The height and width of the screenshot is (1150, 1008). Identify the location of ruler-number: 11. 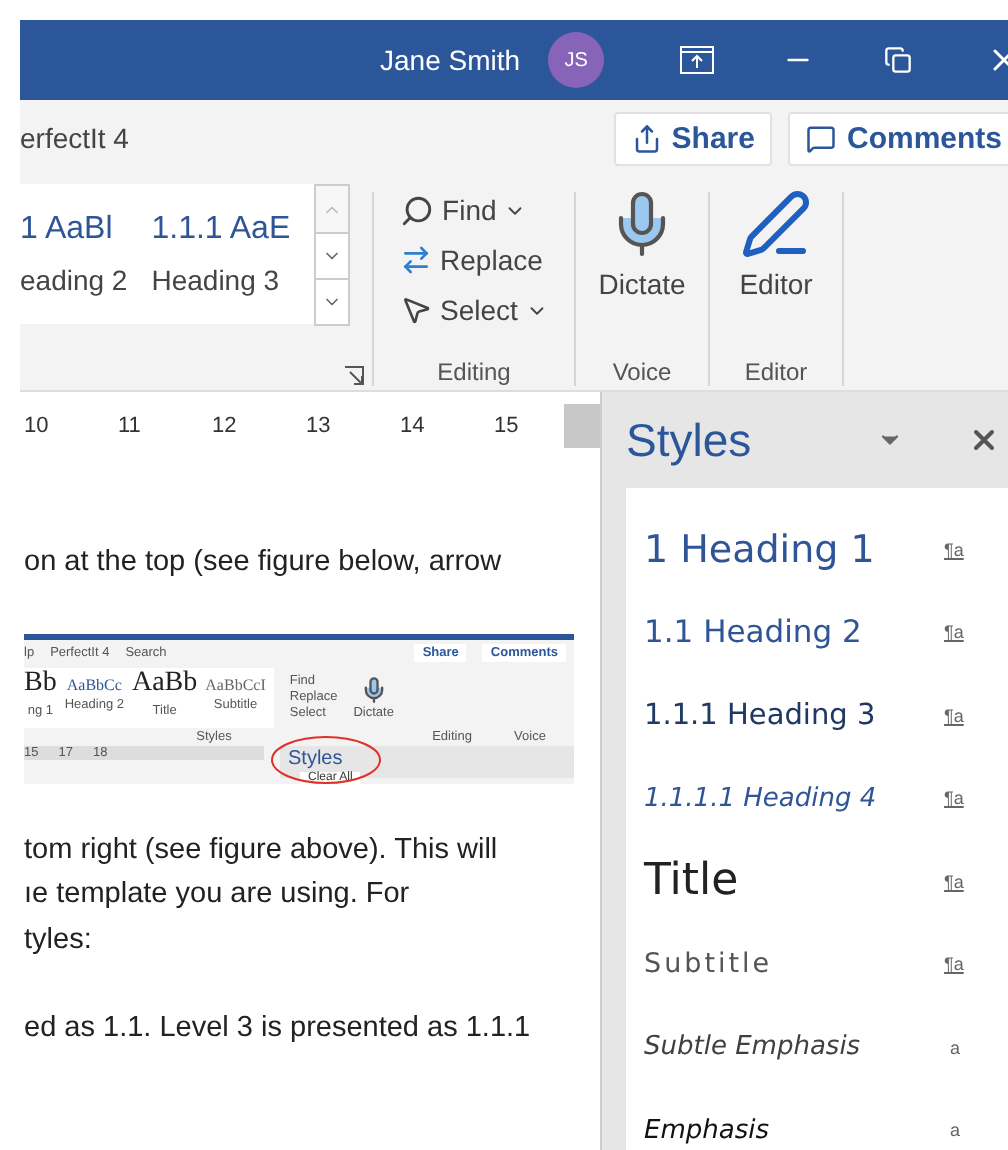
(129, 426).